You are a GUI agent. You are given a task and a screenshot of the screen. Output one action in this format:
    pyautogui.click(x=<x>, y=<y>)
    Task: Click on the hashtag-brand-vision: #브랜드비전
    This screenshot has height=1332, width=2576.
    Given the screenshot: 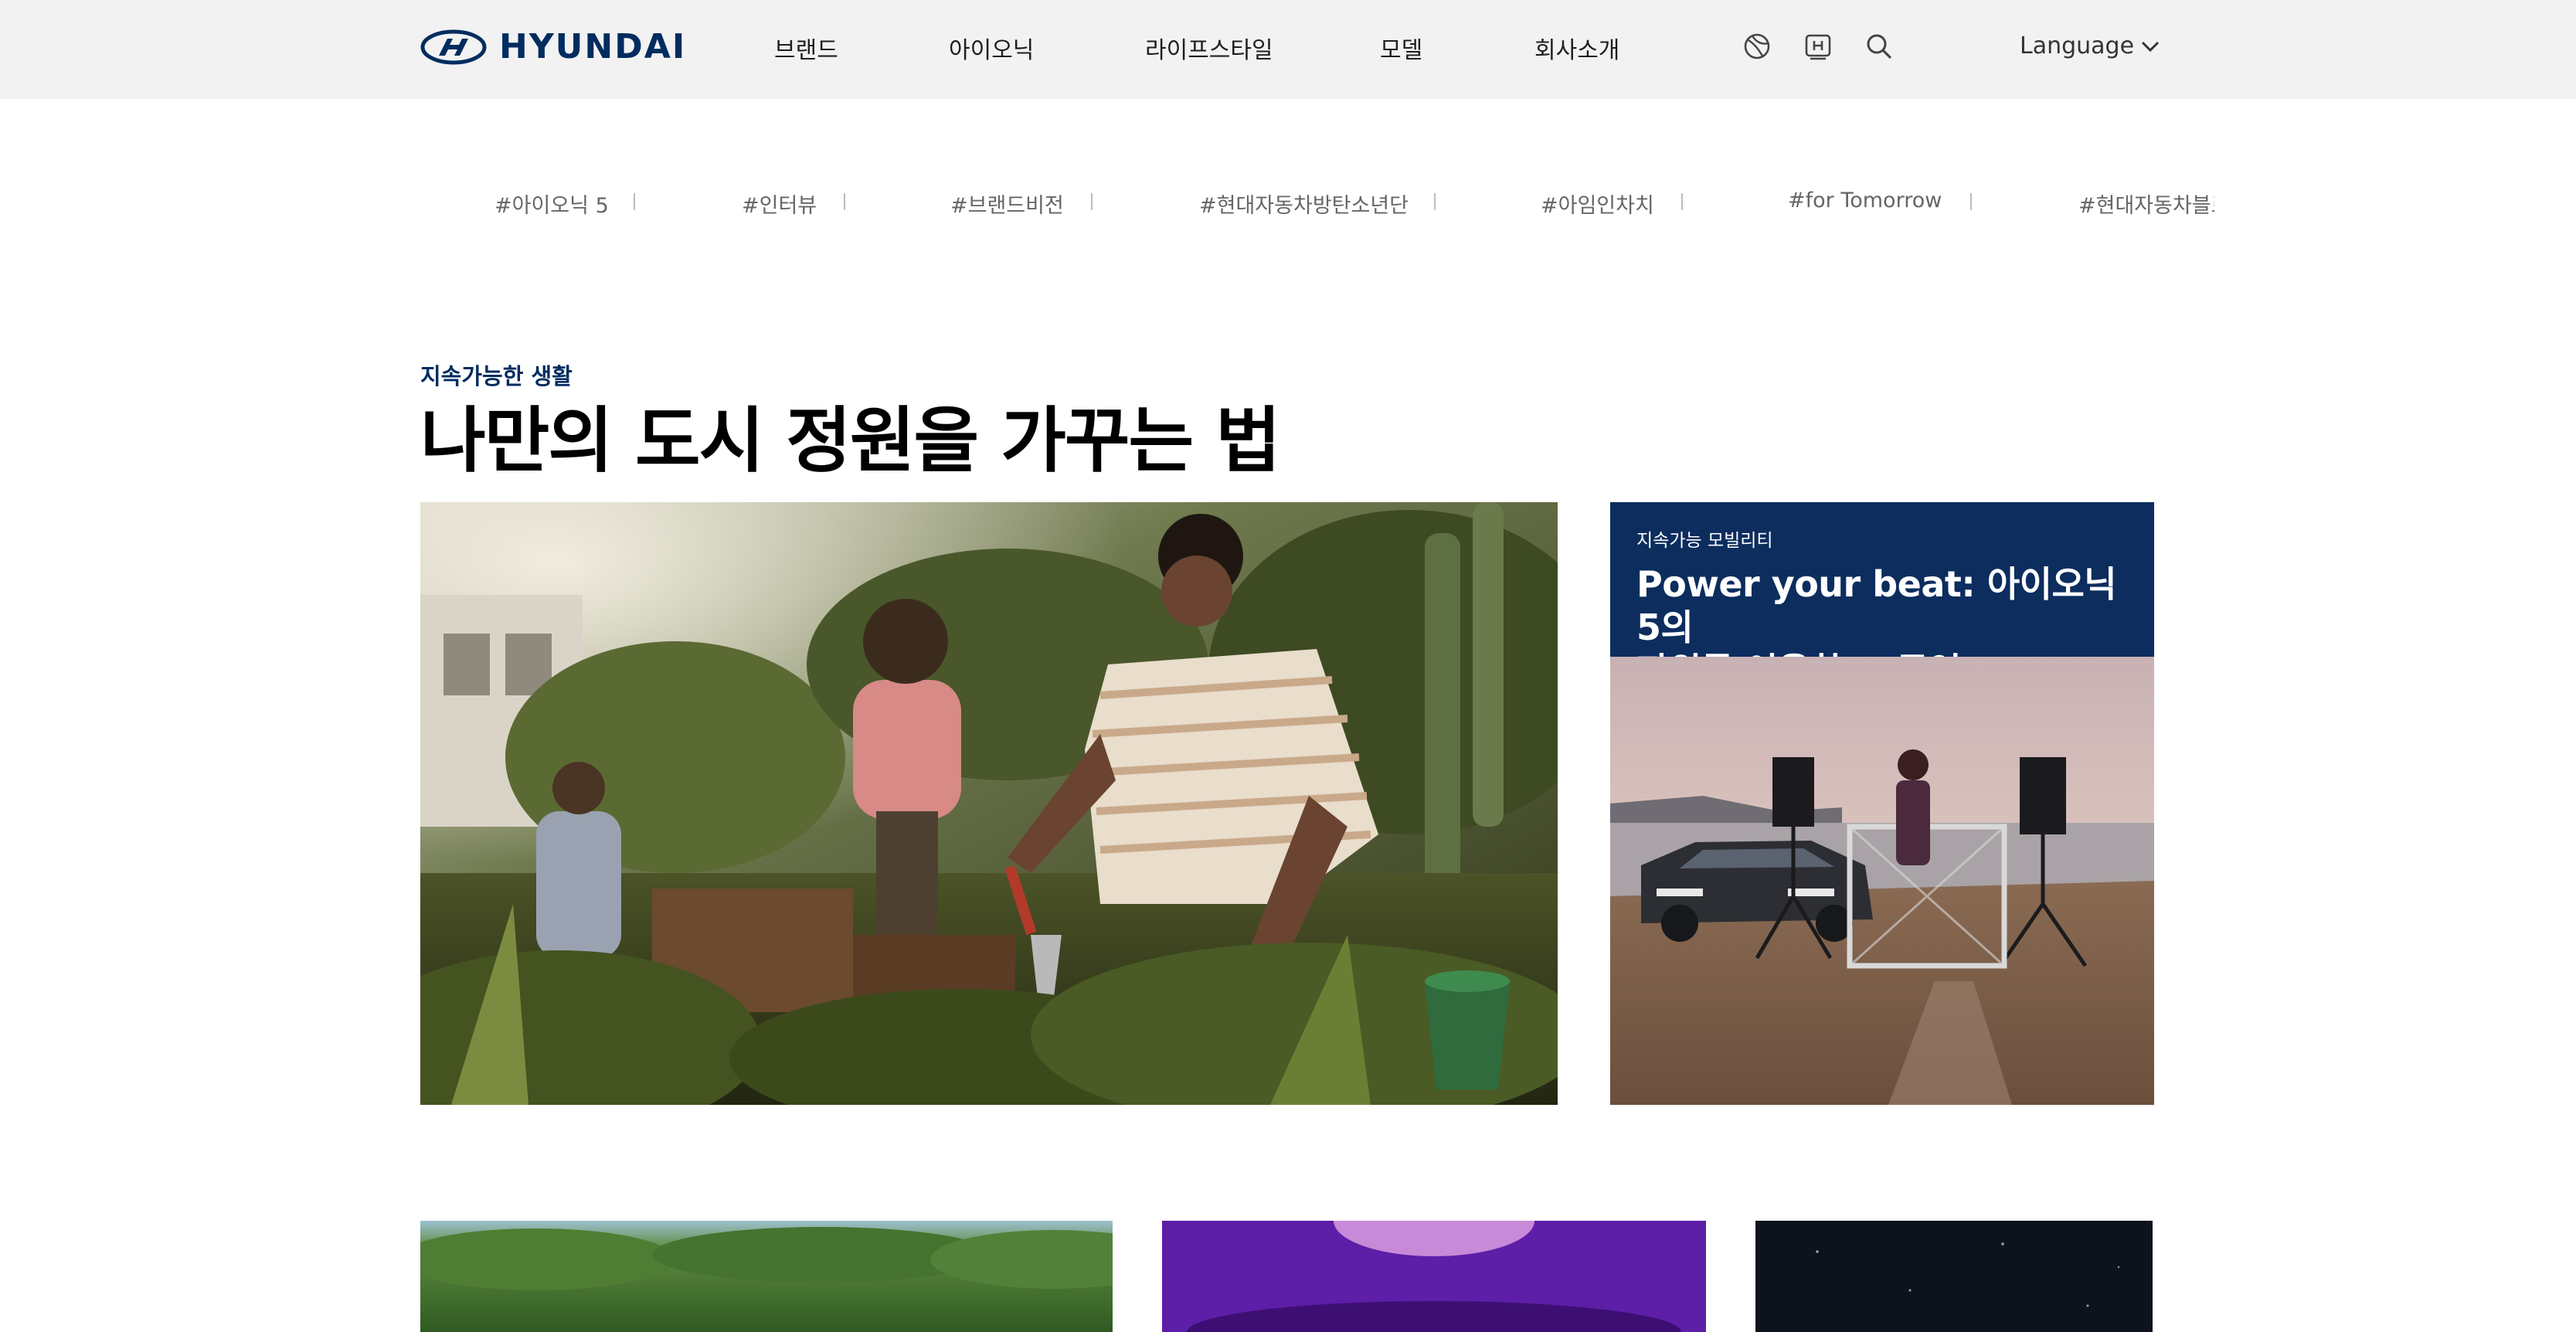 What is the action you would take?
    pyautogui.click(x=1007, y=204)
    